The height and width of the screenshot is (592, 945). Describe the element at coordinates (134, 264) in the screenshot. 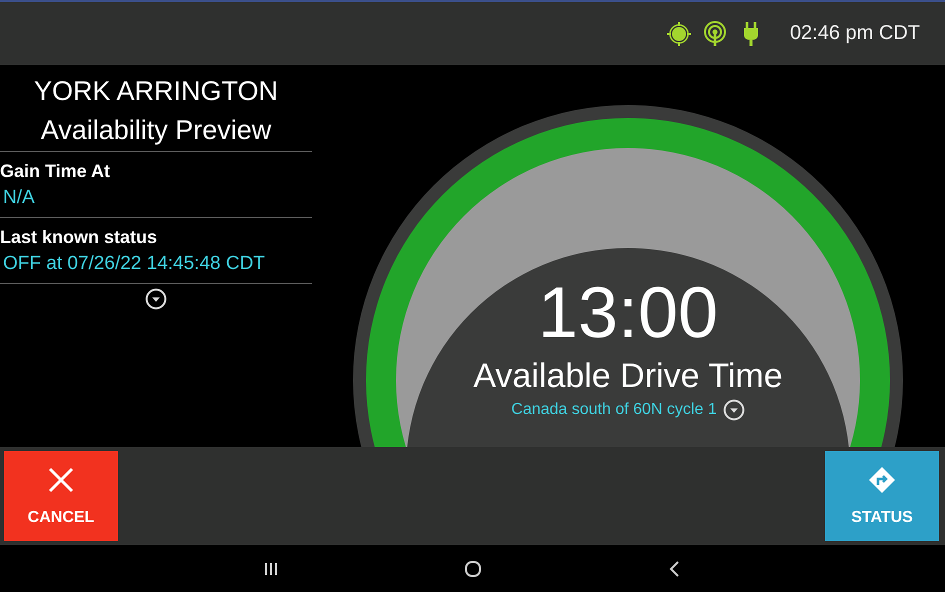

I see `field-value: OFF at 07/26/22 14:45:48 CDT` at that location.